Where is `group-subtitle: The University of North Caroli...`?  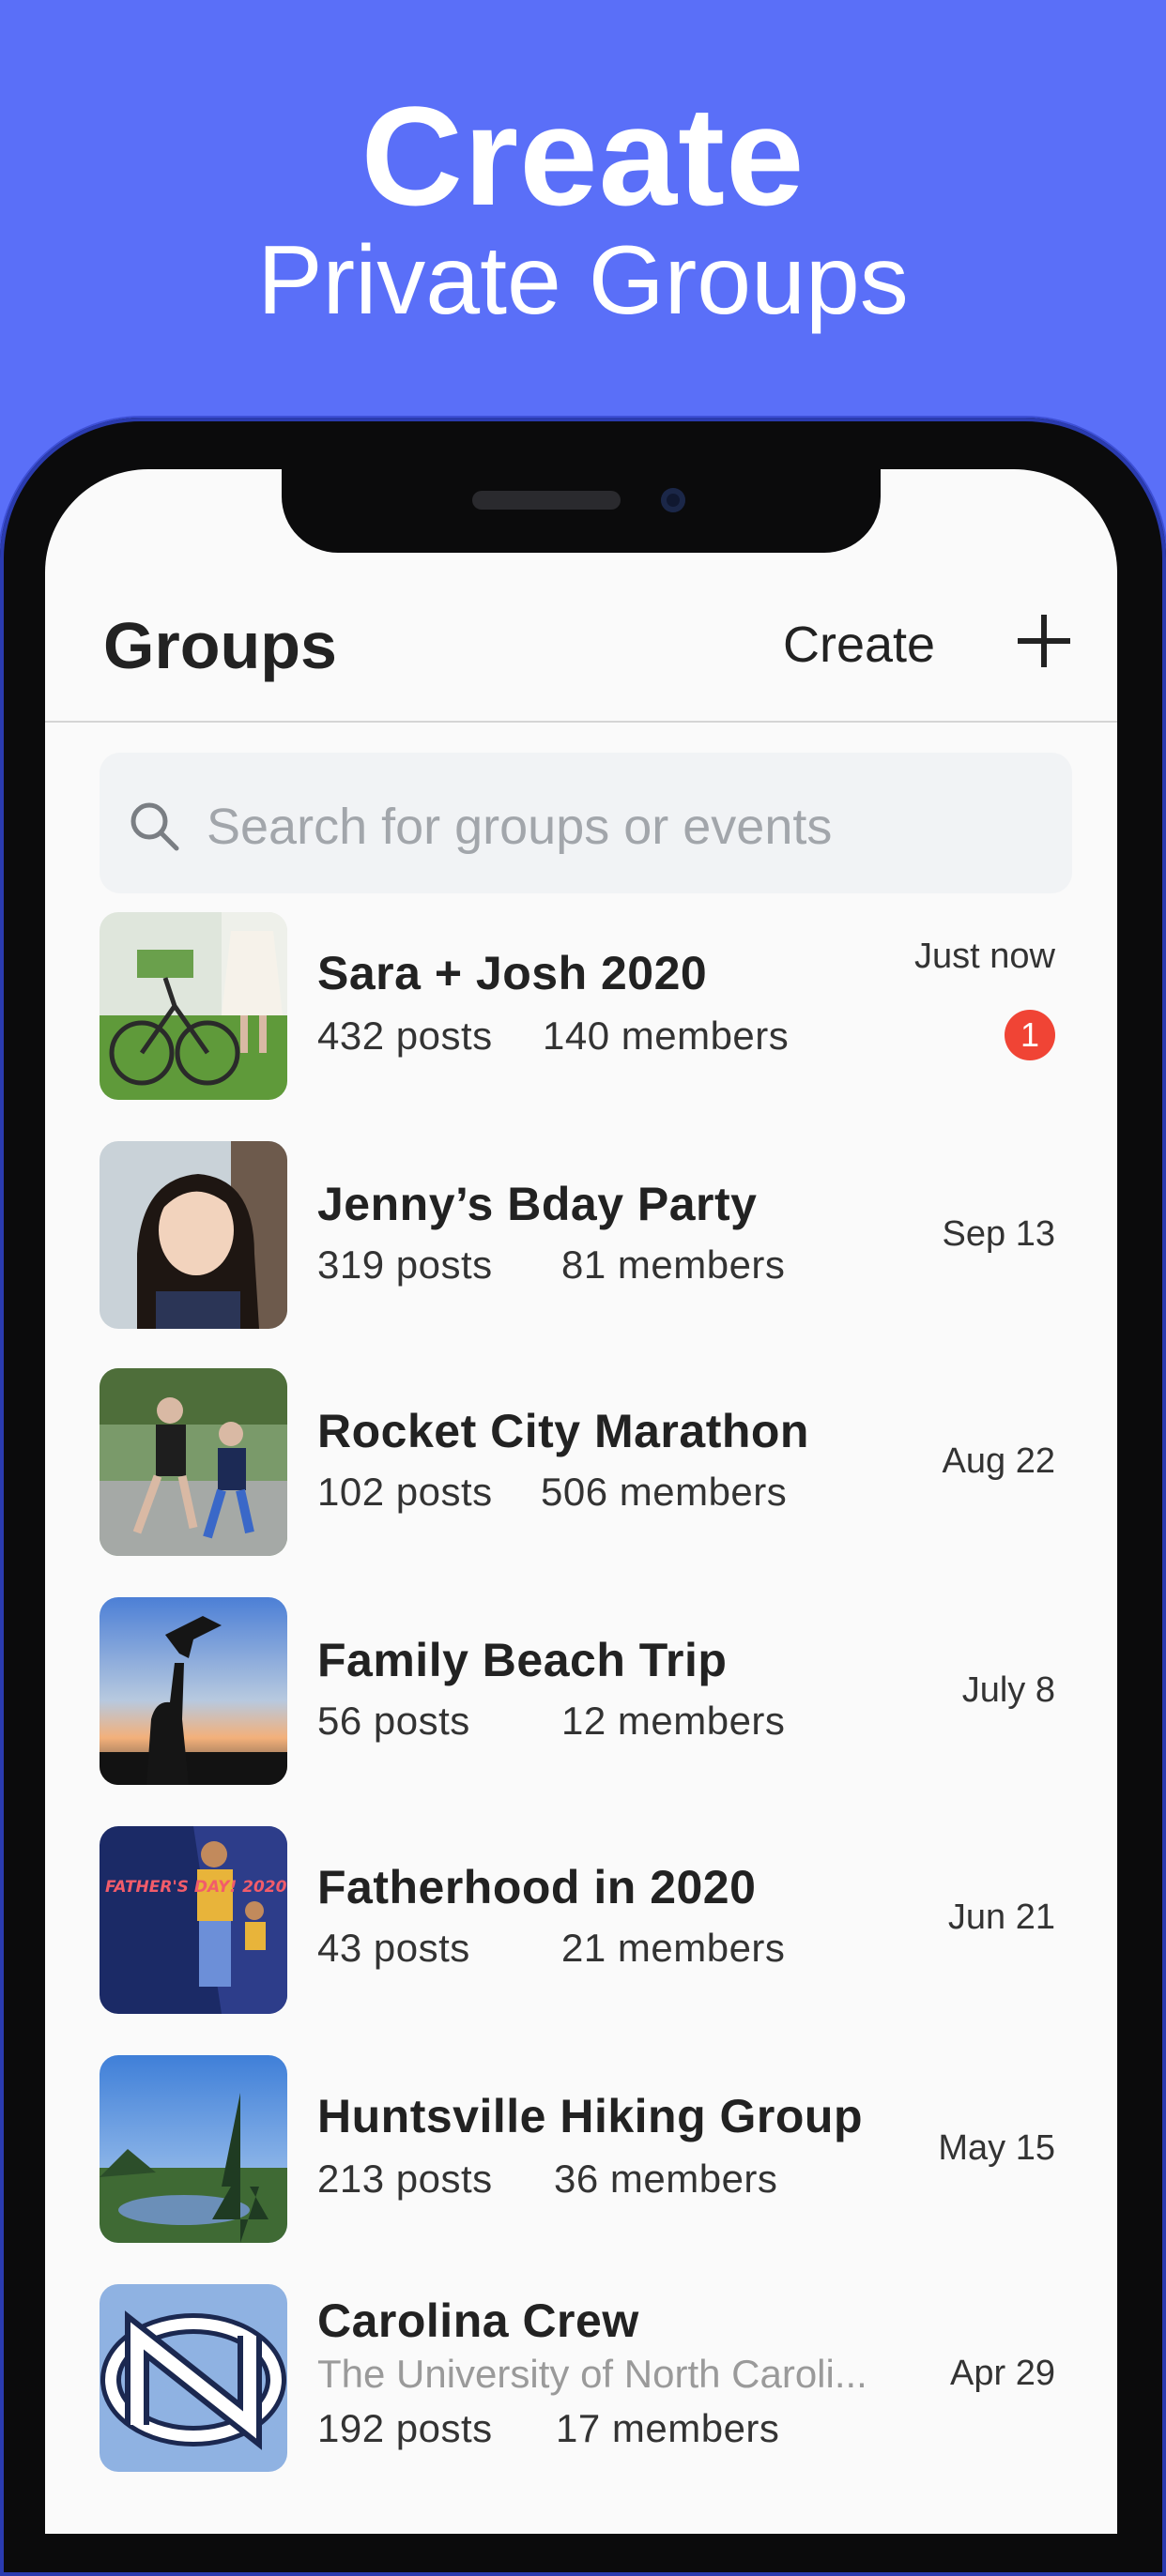
group-subtitle: The University of North Caroli... is located at coordinates (592, 2374).